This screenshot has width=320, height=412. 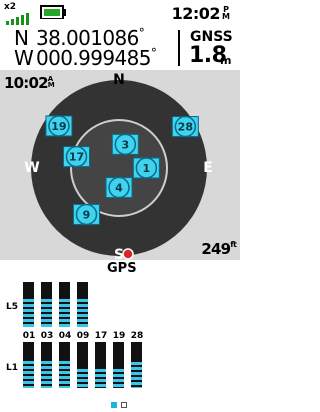 I want to click on satellite-19: 19, so click(x=59, y=126).